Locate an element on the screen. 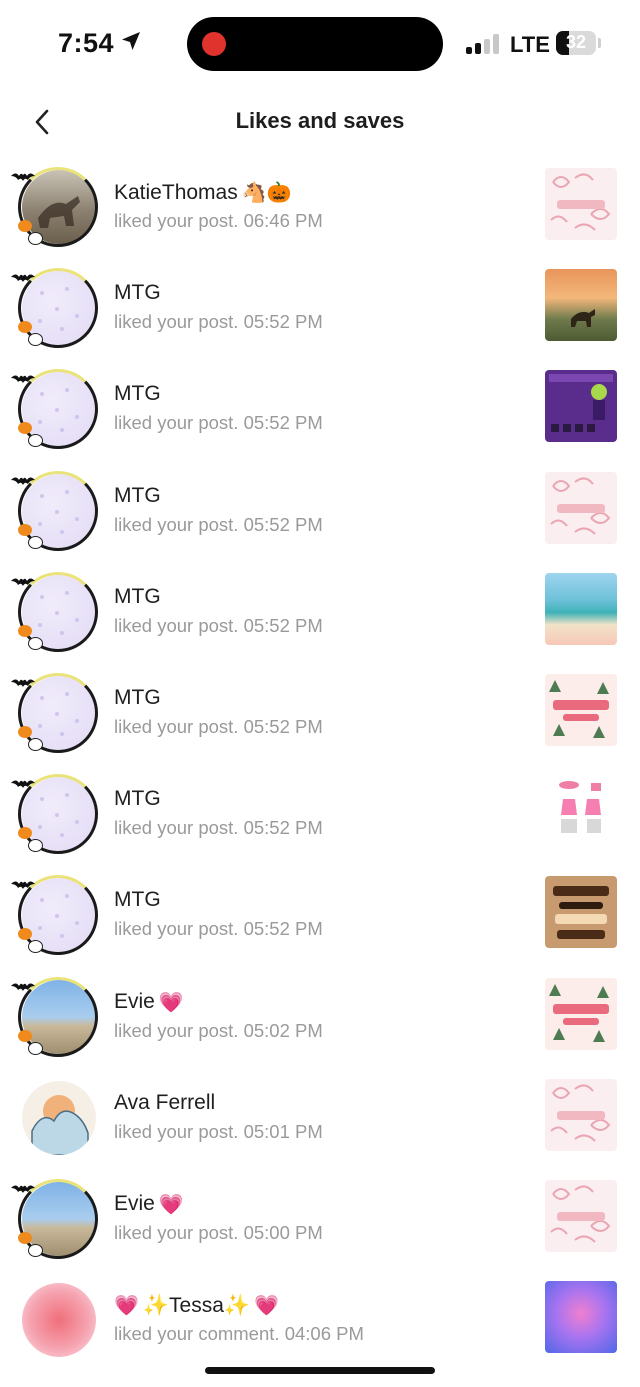  notification-time: 05:02 PM is located at coordinates (283, 1030).